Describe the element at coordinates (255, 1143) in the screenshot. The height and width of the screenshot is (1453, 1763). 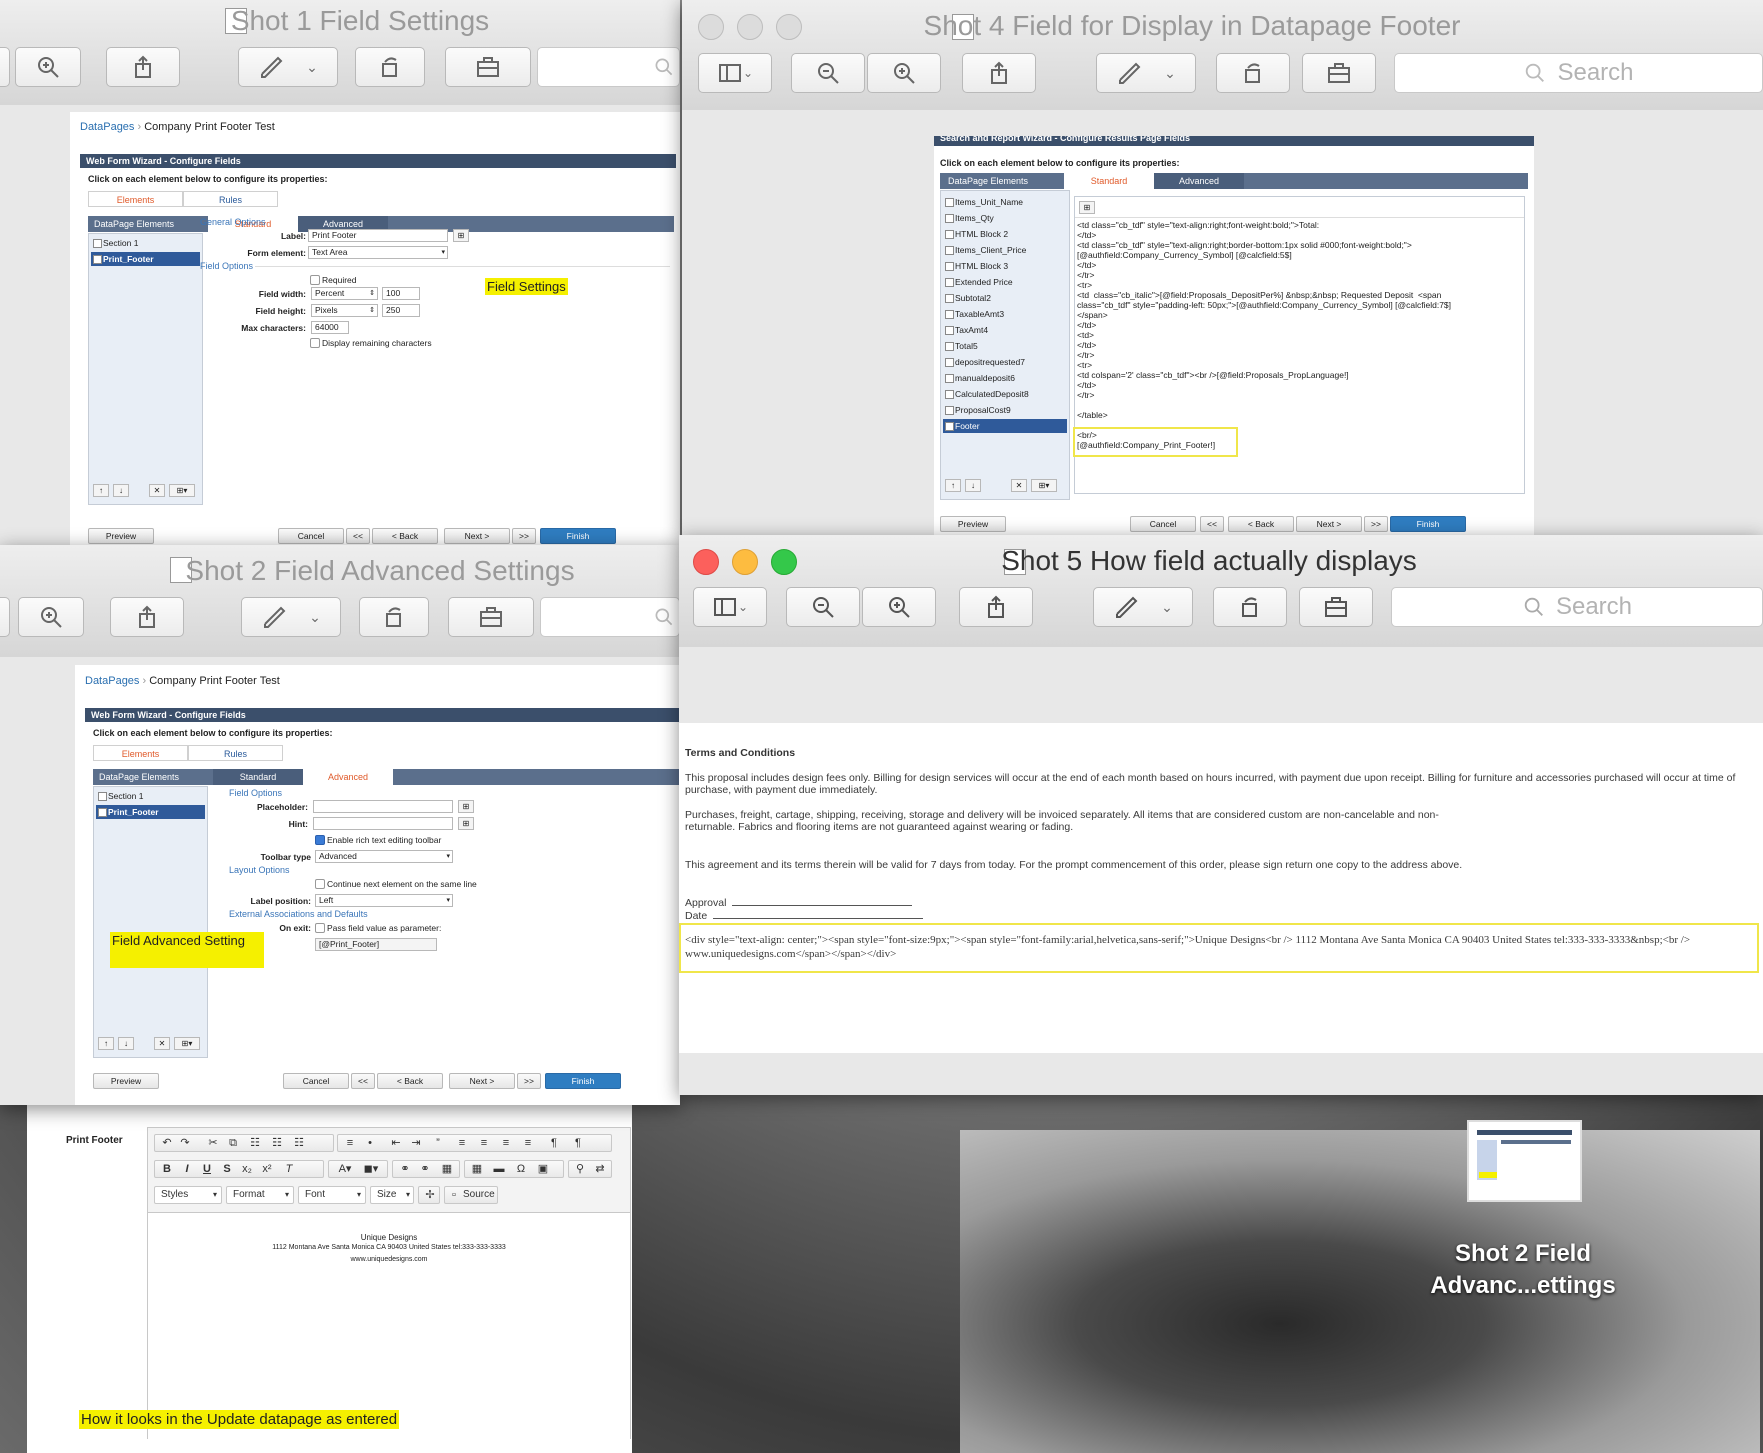
I see `paste-icon: ☷` at that location.